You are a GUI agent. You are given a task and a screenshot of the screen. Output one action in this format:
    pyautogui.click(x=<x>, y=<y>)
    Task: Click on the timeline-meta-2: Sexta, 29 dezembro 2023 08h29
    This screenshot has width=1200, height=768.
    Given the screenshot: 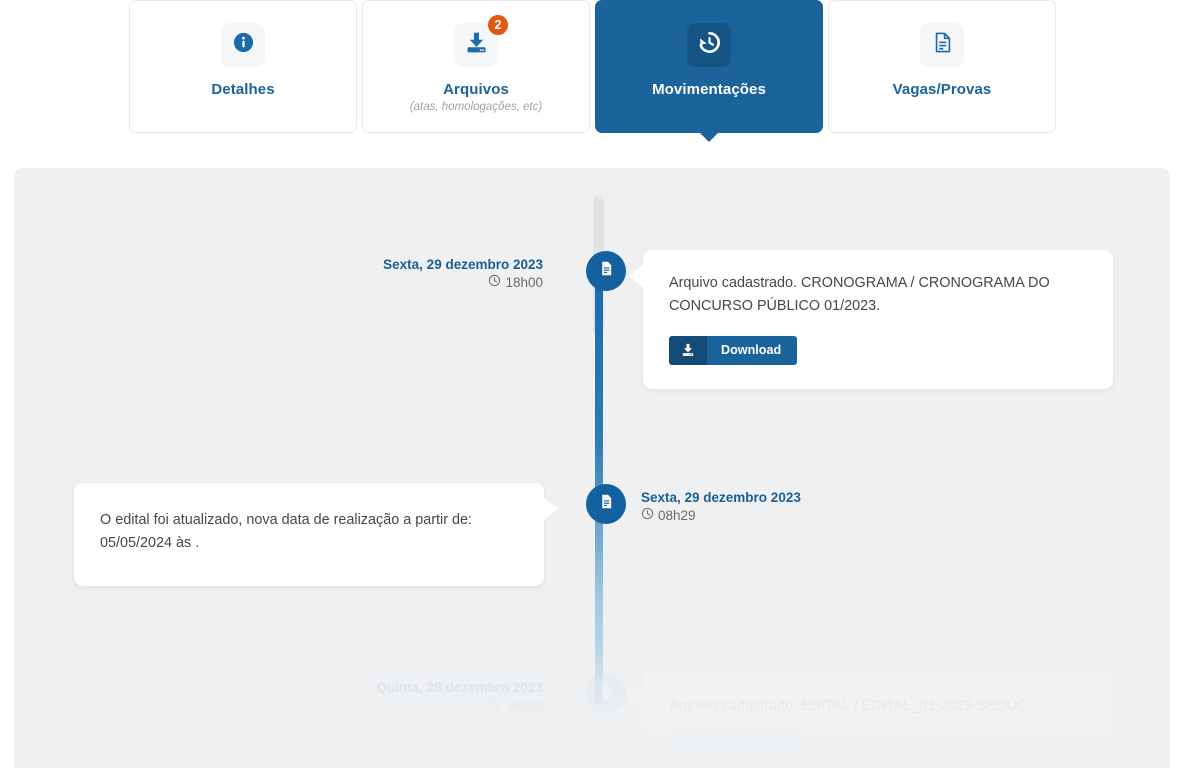 What is the action you would take?
    pyautogui.click(x=791, y=507)
    